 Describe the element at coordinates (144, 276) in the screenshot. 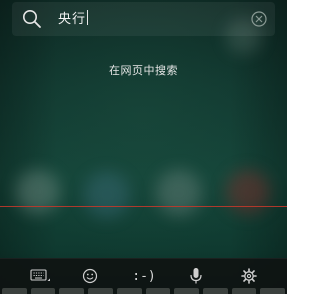

I see `emoticon-icon: :-)` at that location.